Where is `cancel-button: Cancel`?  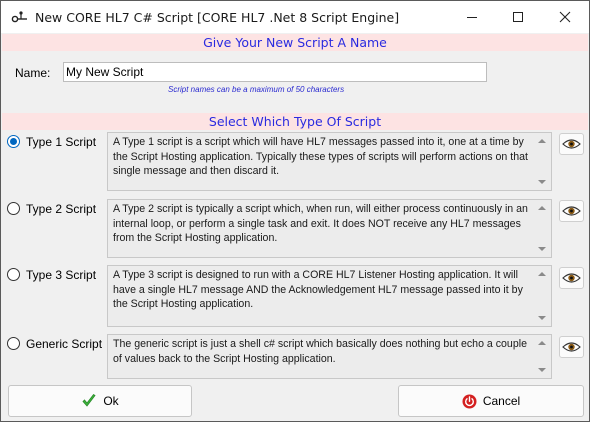 cancel-button: Cancel is located at coordinates (491, 401).